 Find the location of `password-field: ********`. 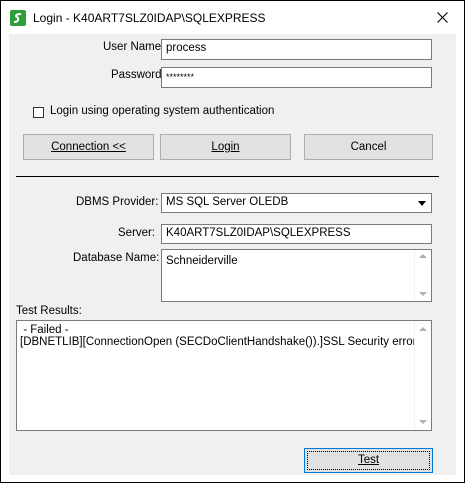

password-field: ******** is located at coordinates (296, 77).